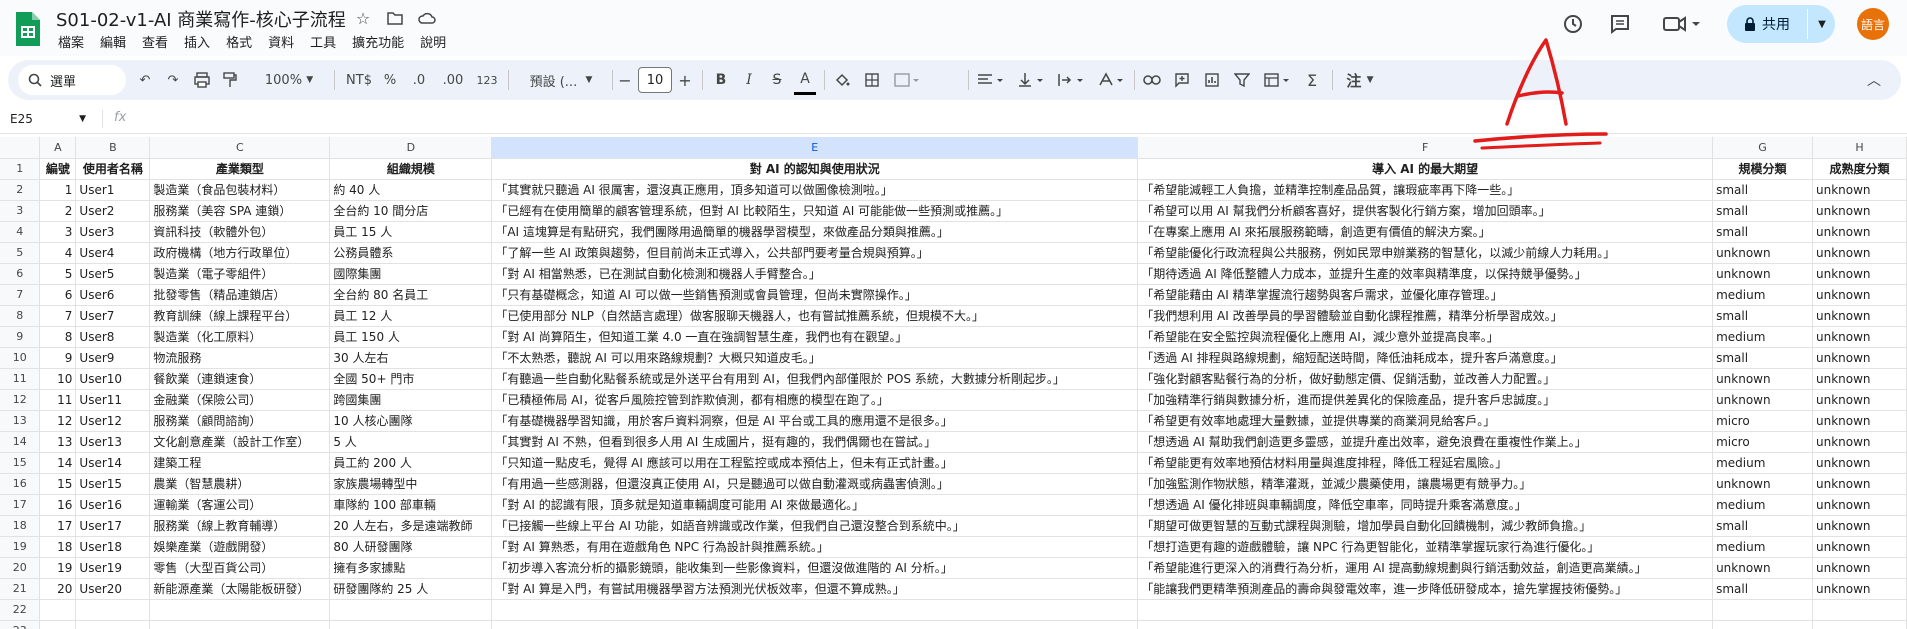  What do you see at coordinates (113, 148) in the screenshot?
I see `column-header: B` at bounding box center [113, 148].